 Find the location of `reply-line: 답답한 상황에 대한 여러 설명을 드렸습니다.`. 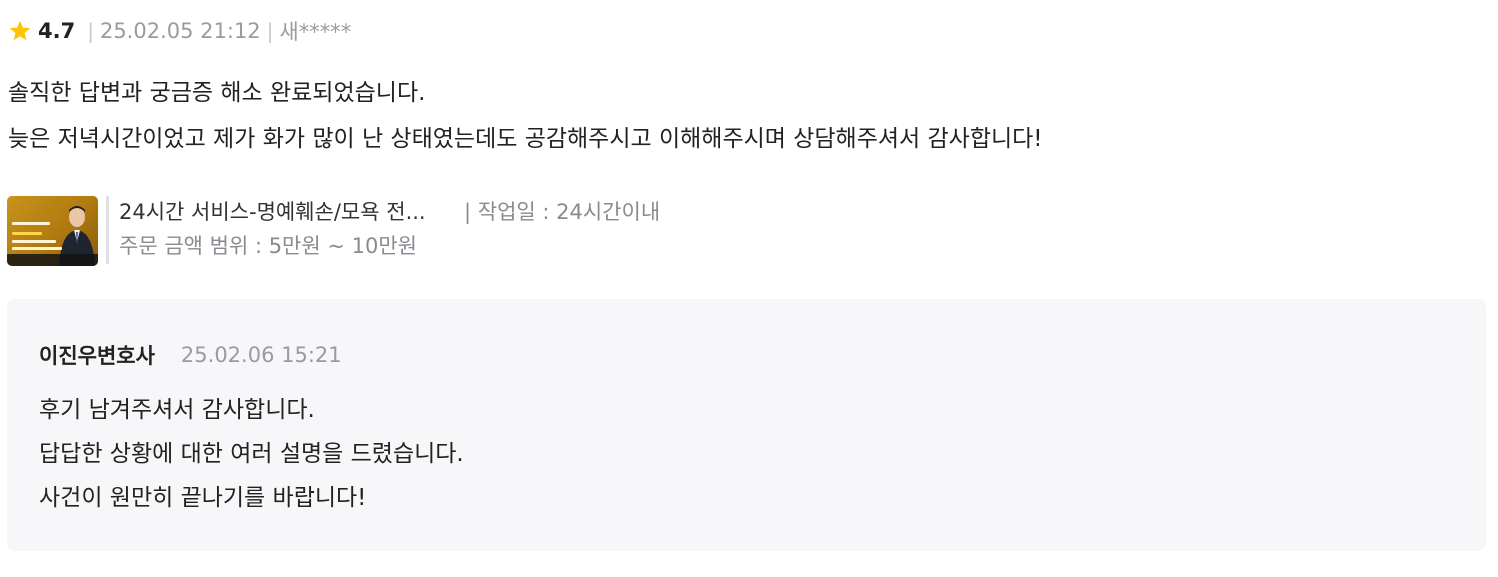

reply-line: 답답한 상황에 대한 여러 설명을 드렸습니다. is located at coordinates (251, 454).